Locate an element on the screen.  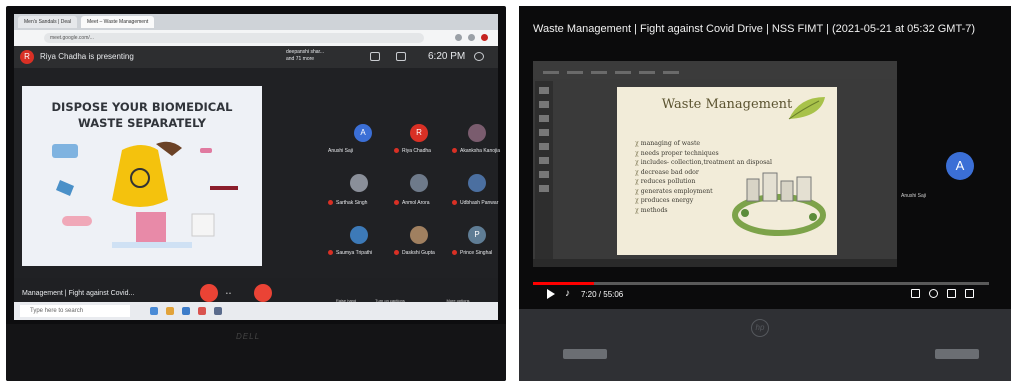
participant-name: Saumya Tripathi is located at coordinates (354, 253).